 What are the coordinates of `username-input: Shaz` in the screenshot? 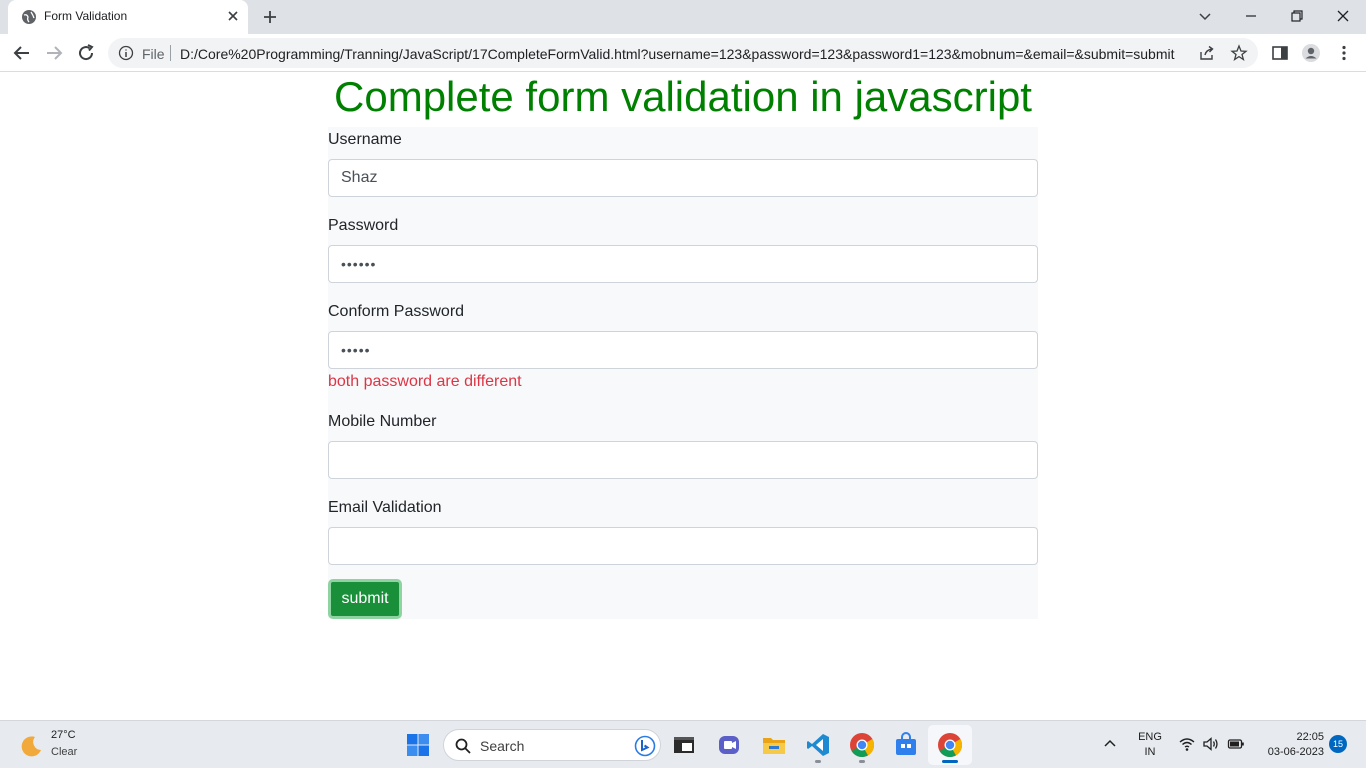 It's located at (683, 178).